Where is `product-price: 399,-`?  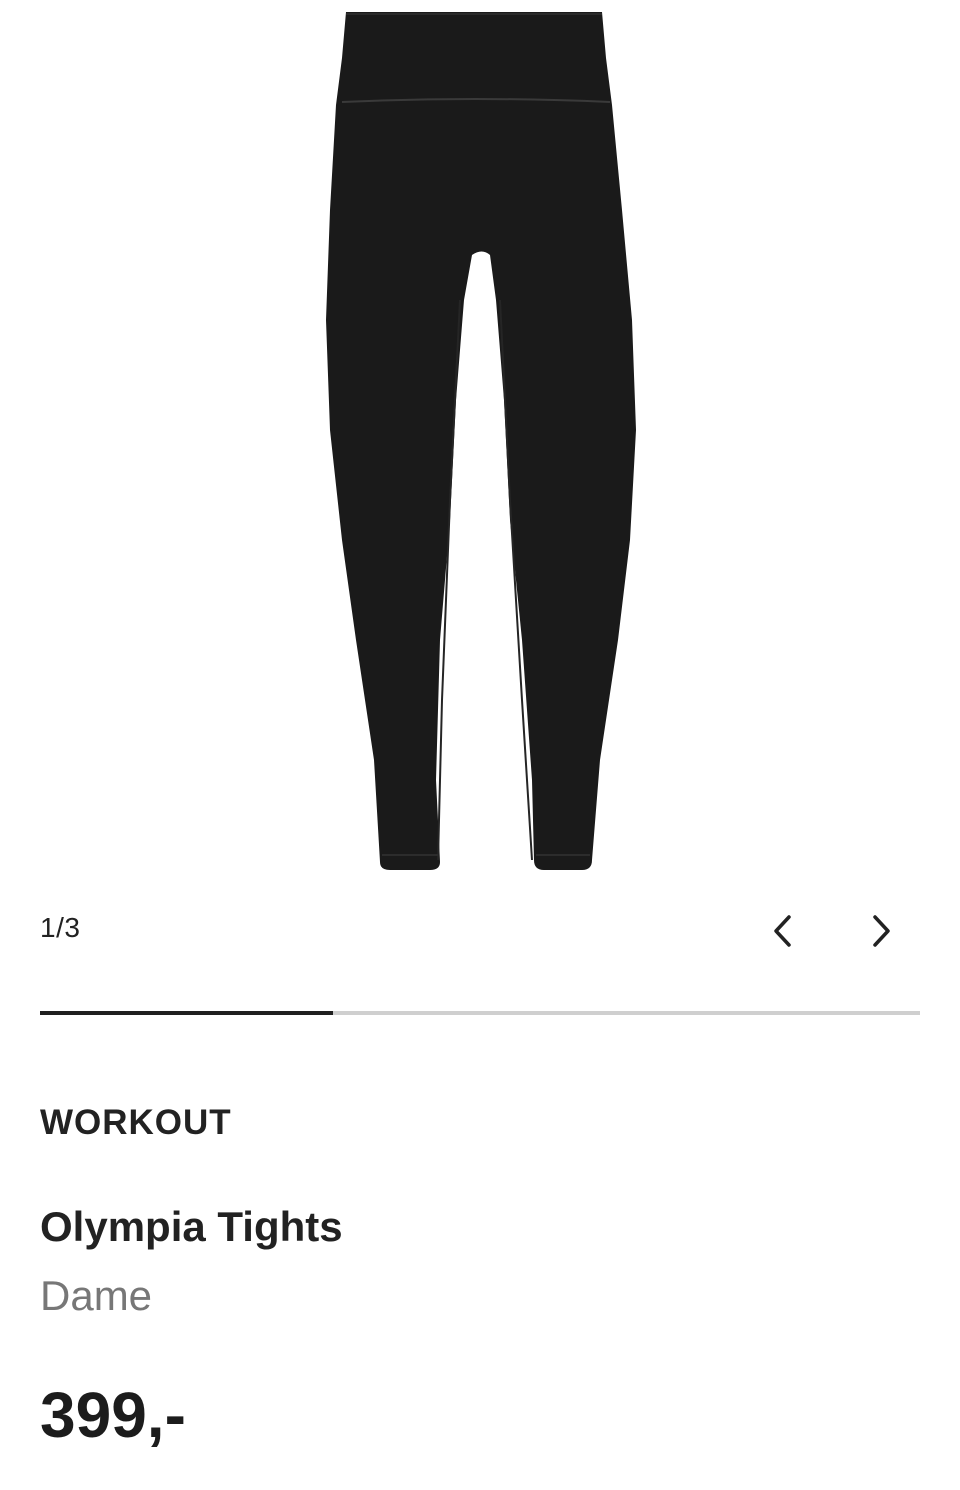
product-price: 399,- is located at coordinates (113, 1415).